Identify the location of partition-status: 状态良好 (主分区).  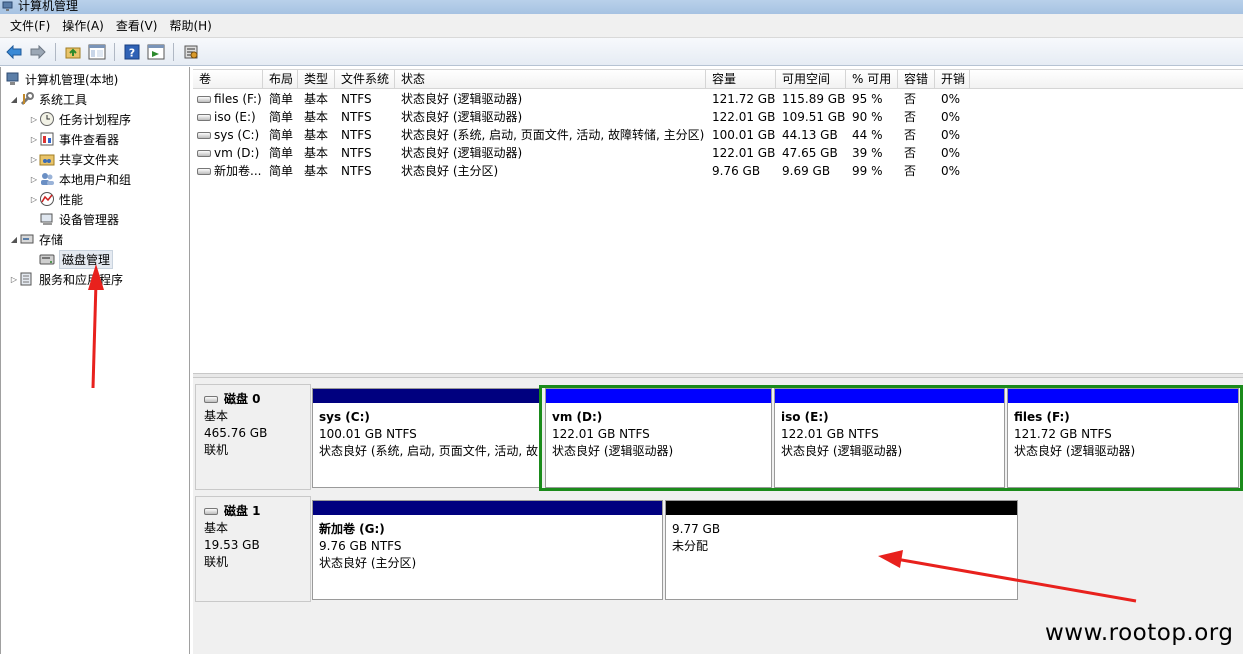
(368, 563).